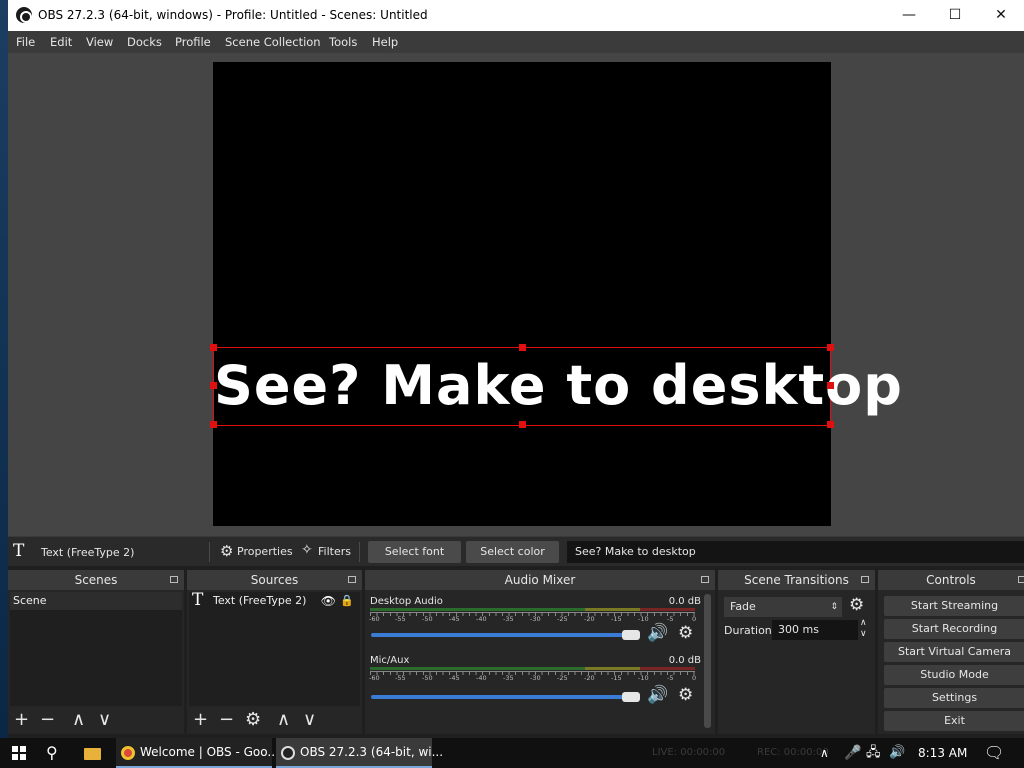  I want to click on menu-tools: Tools, so click(343, 42).